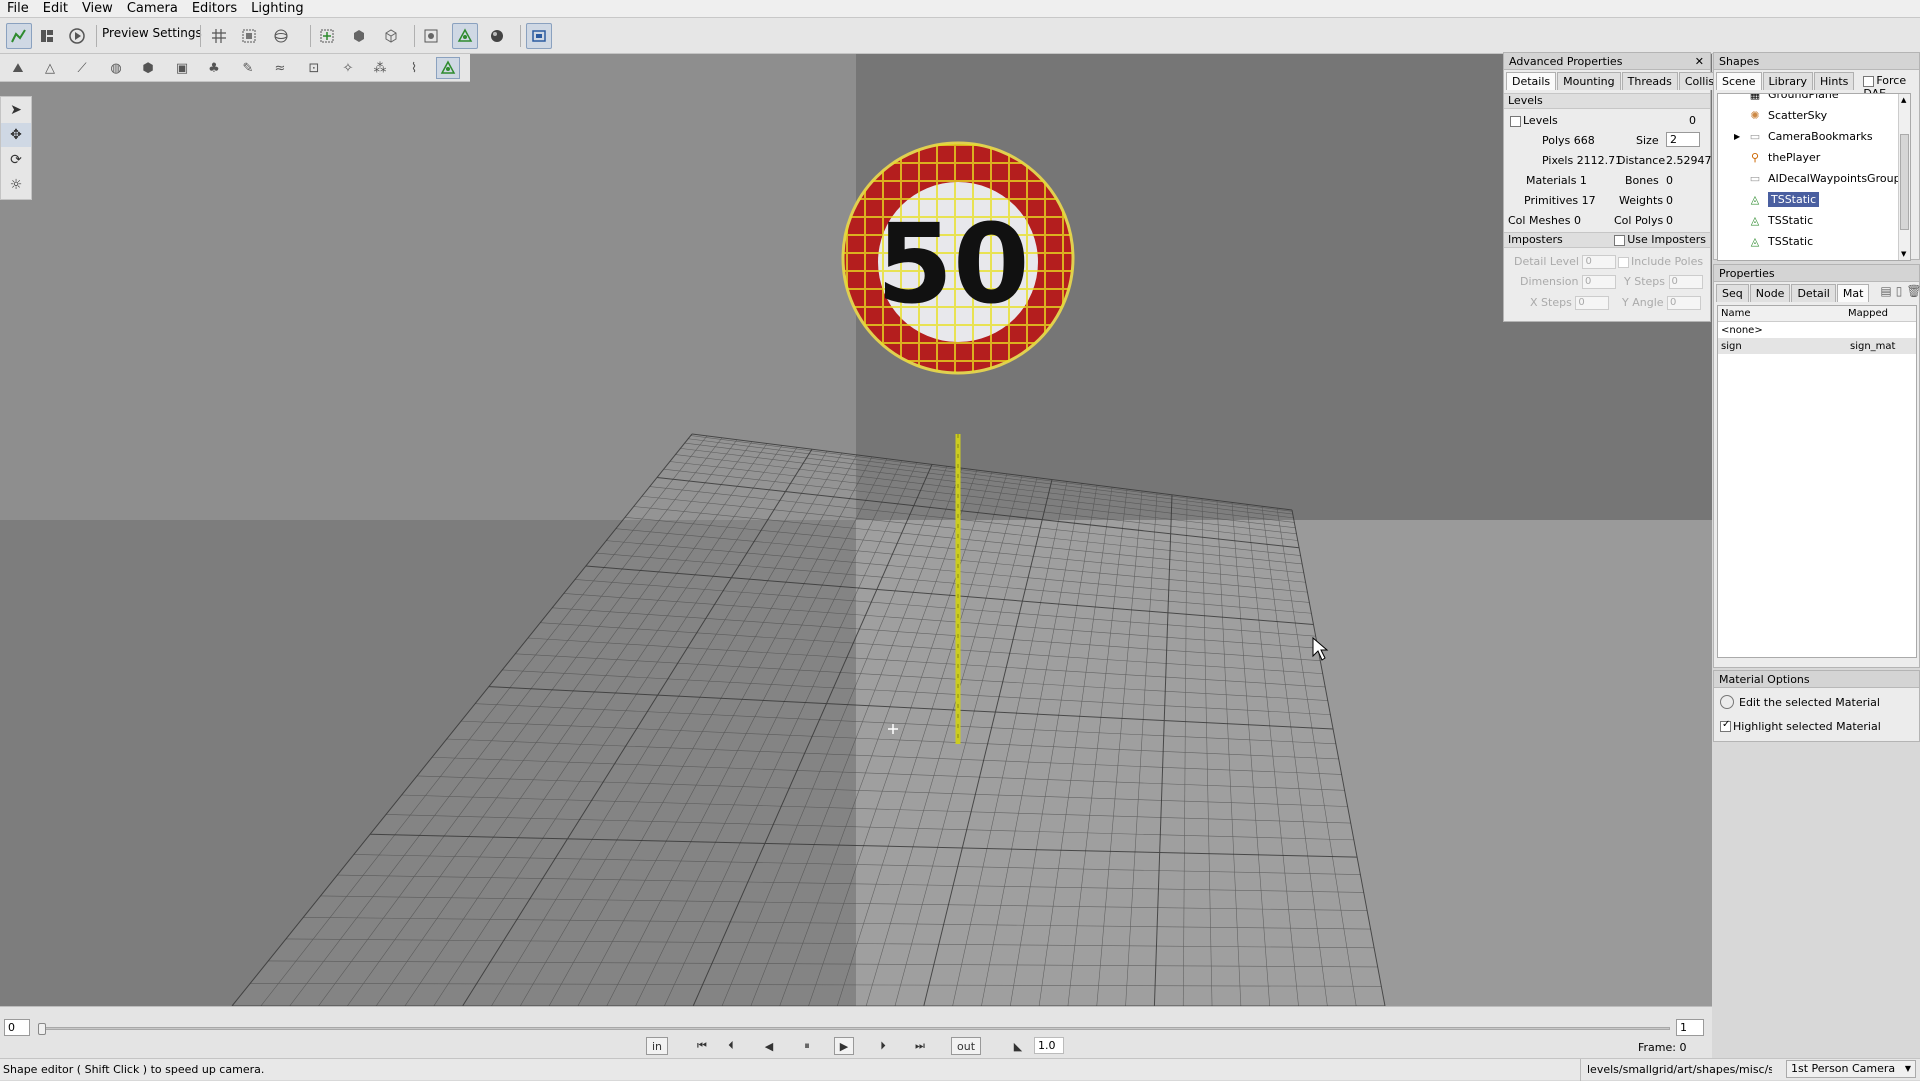  What do you see at coordinates (1885, 293) in the screenshot?
I see `save-icon: ▤` at bounding box center [1885, 293].